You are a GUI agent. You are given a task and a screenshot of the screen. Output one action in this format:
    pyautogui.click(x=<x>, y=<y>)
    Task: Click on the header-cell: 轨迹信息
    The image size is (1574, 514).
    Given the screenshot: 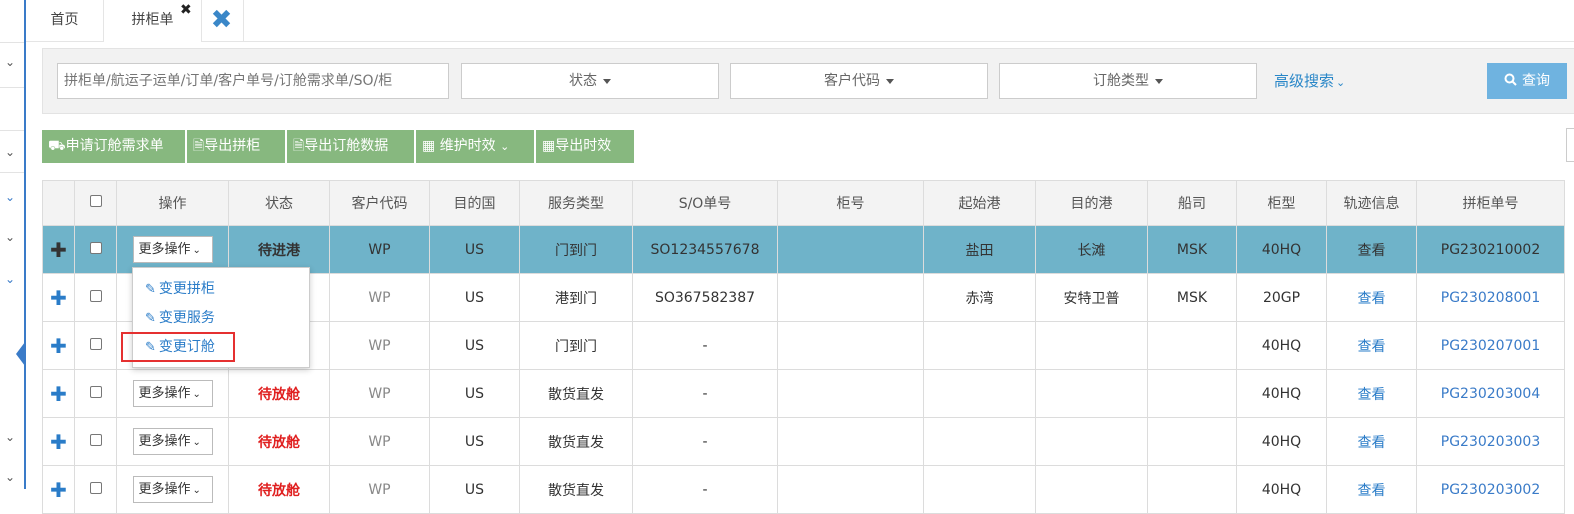 What is the action you would take?
    pyautogui.click(x=1371, y=203)
    